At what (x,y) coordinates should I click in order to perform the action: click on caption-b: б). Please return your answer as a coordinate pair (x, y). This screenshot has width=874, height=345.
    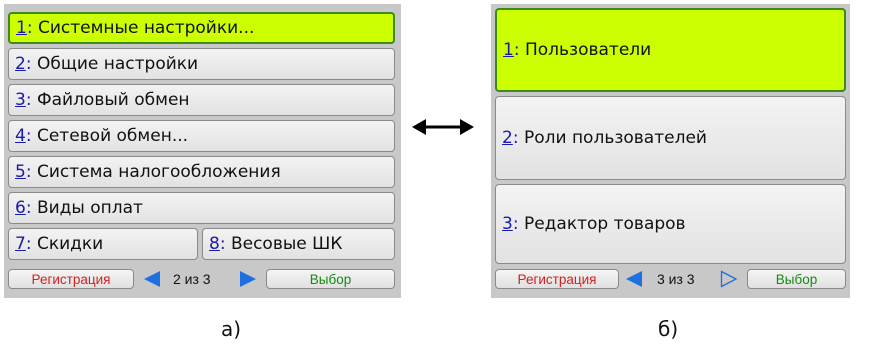
    Looking at the image, I should click on (668, 329).